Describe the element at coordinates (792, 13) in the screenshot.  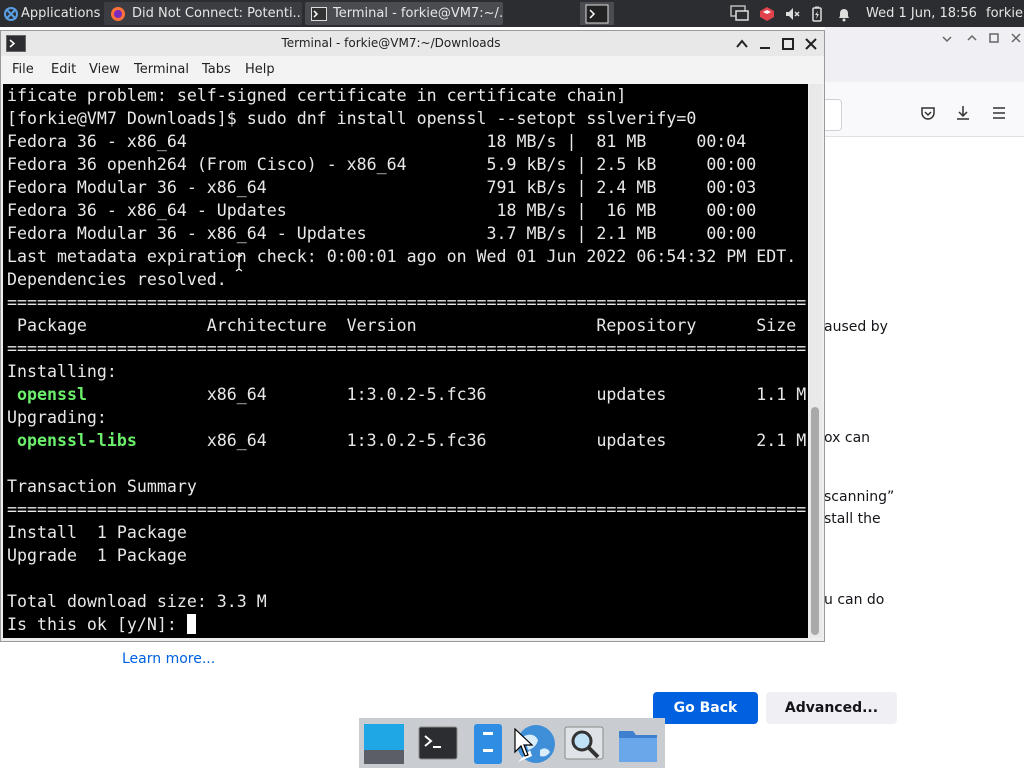
I see `volume-muted-icon` at that location.